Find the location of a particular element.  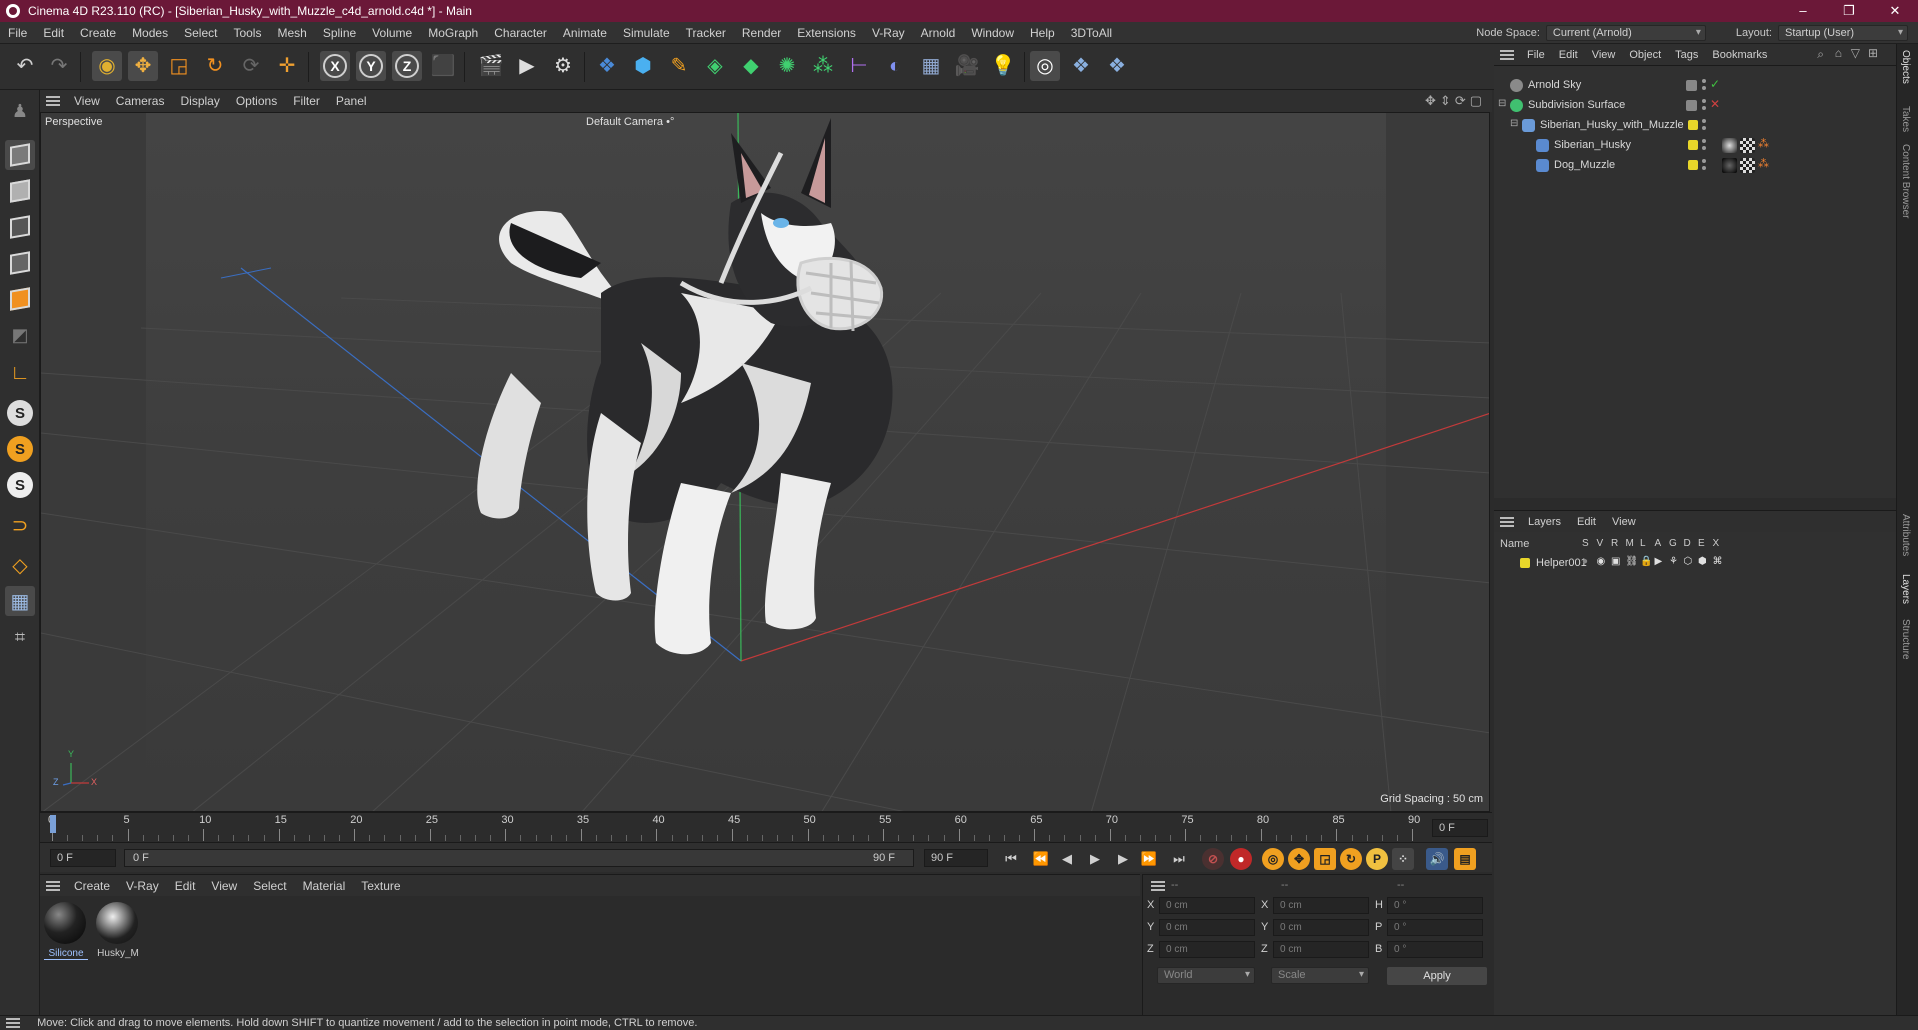

obj-new-window-icon: ⊞ is located at coordinates (1873, 53).